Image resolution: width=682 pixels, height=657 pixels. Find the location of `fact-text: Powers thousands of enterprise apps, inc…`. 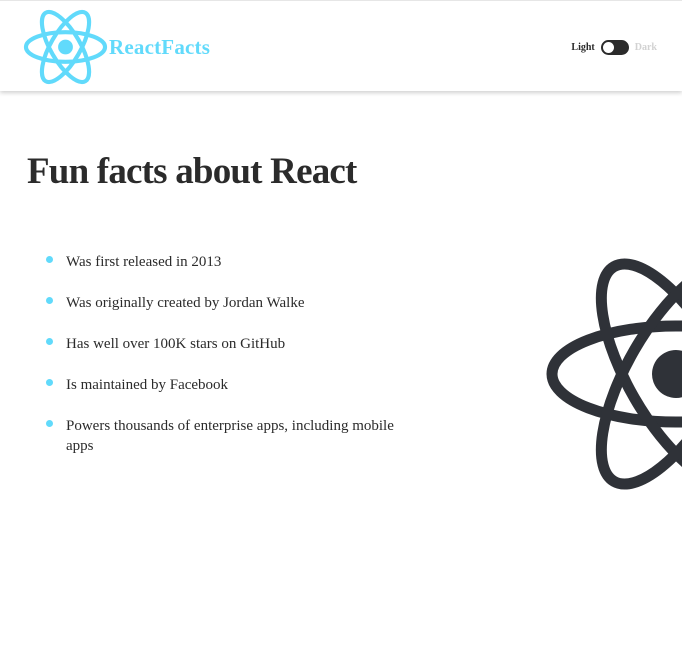

fact-text: Powers thousands of enterprise apps, inc… is located at coordinates (230, 436).